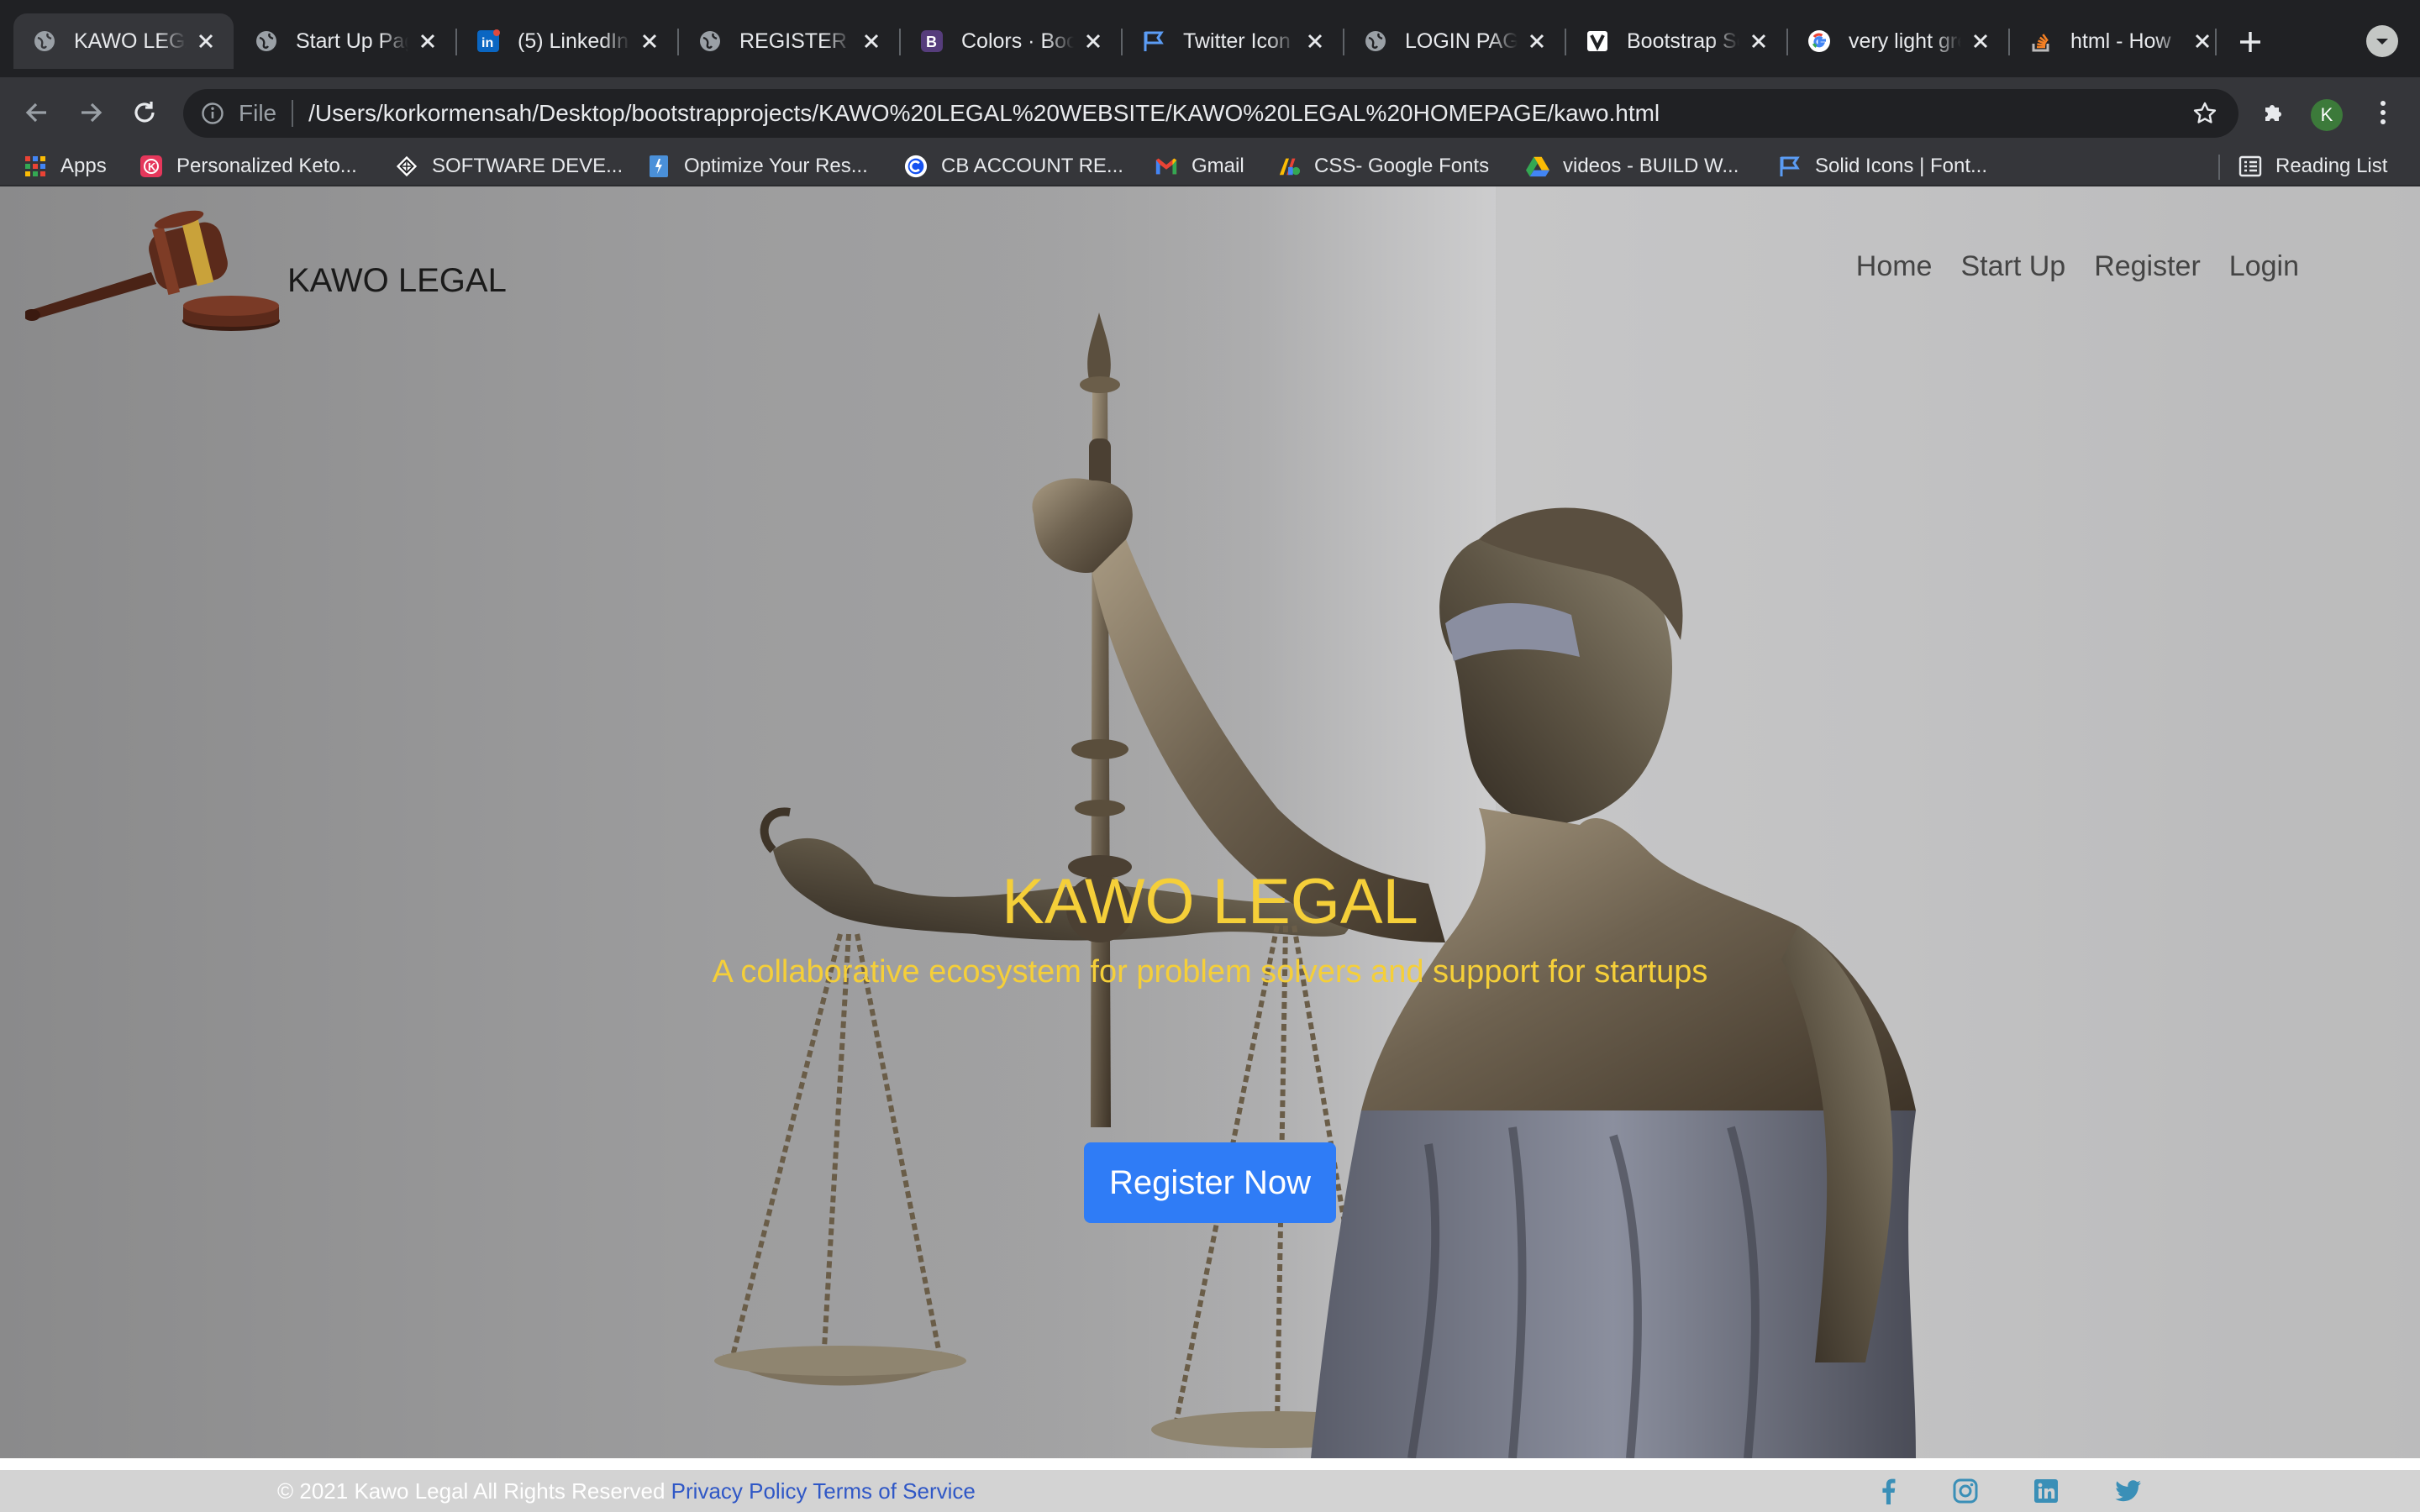 Image resolution: width=2420 pixels, height=1512 pixels. I want to click on shield-icon, so click(1597, 41).